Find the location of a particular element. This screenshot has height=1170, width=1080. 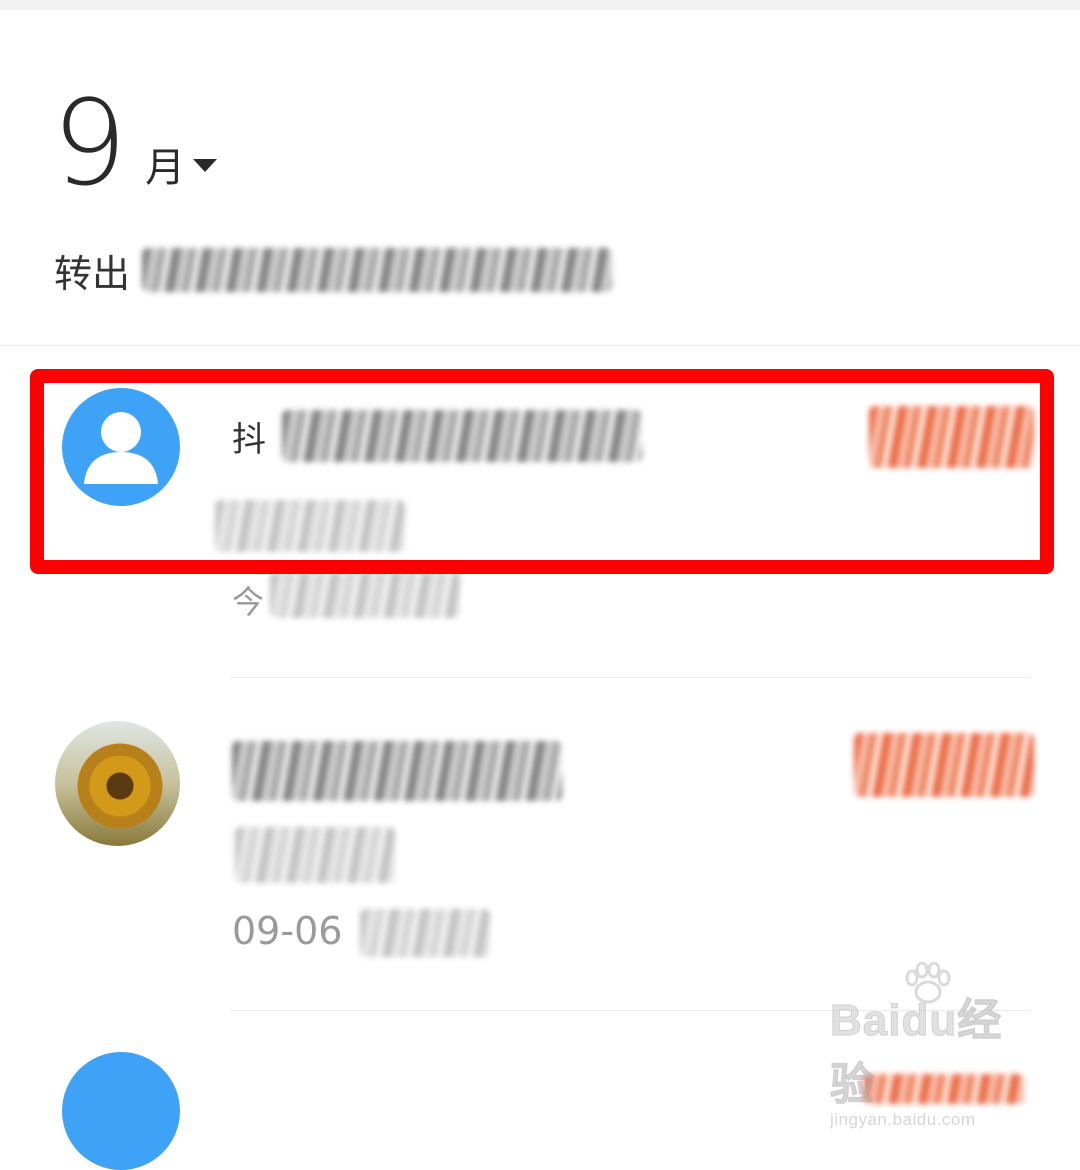

paw-icon is located at coordinates (928, 983).